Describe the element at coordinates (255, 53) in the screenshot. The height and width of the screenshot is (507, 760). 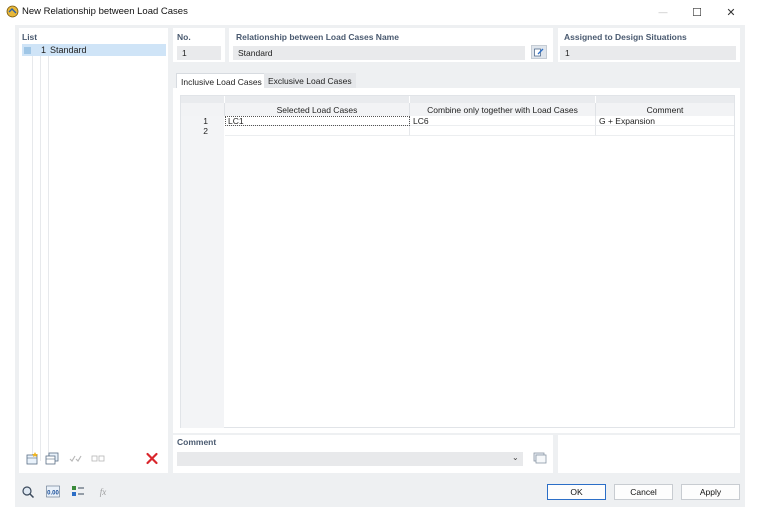
I see `name-value: Standard` at that location.